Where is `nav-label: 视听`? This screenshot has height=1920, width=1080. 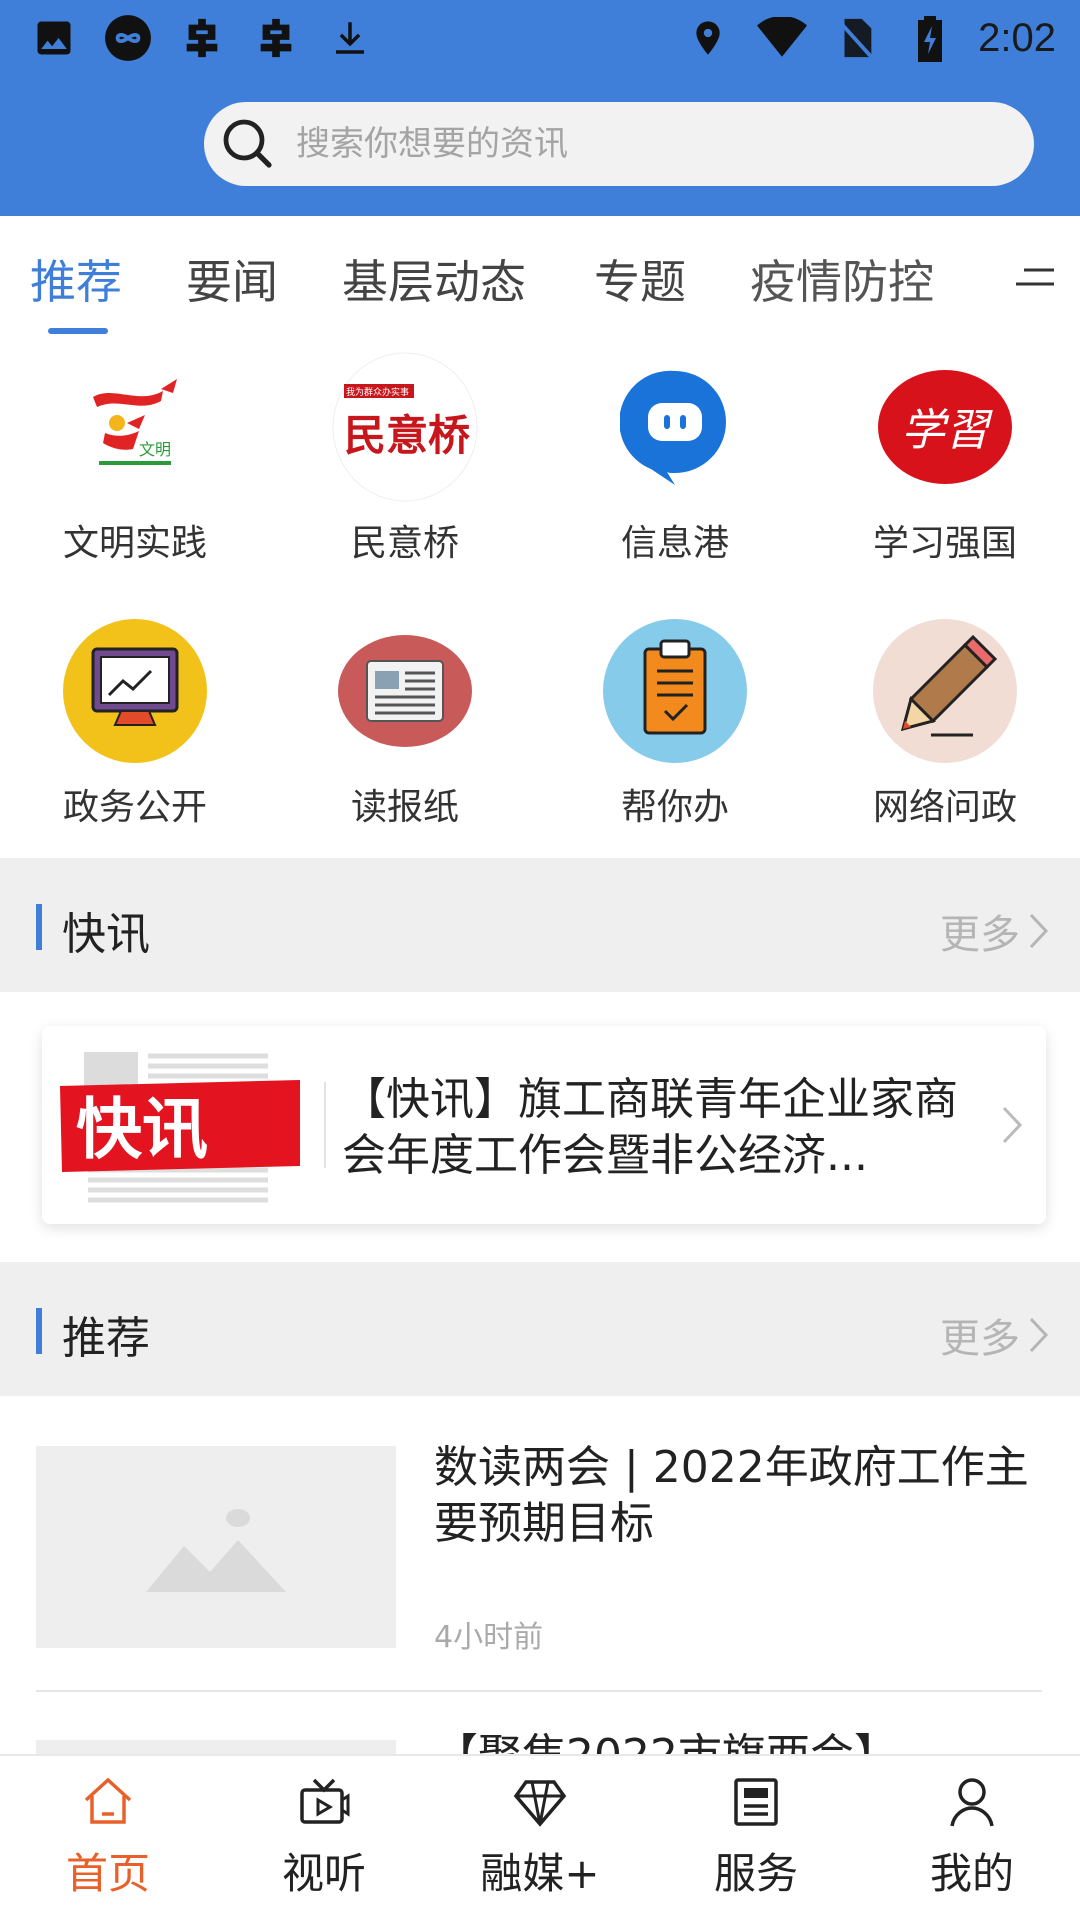 nav-label: 视听 is located at coordinates (323, 1873).